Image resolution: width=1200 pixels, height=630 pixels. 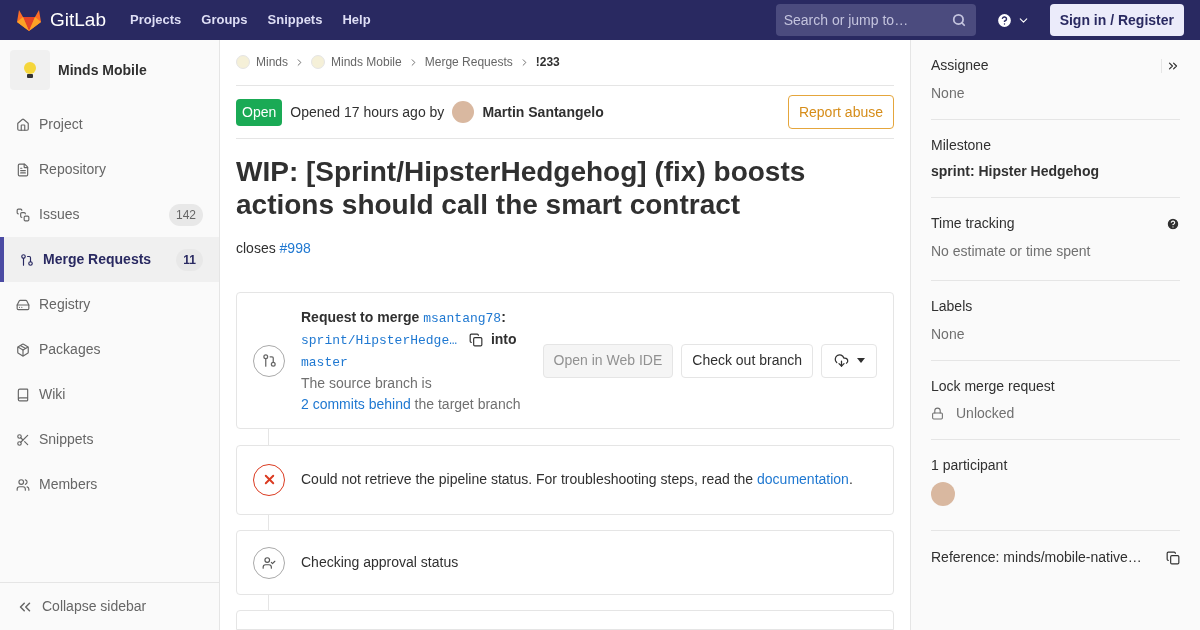 What do you see at coordinates (272, 62) in the screenshot?
I see `breadcrumb-link: Minds` at bounding box center [272, 62].